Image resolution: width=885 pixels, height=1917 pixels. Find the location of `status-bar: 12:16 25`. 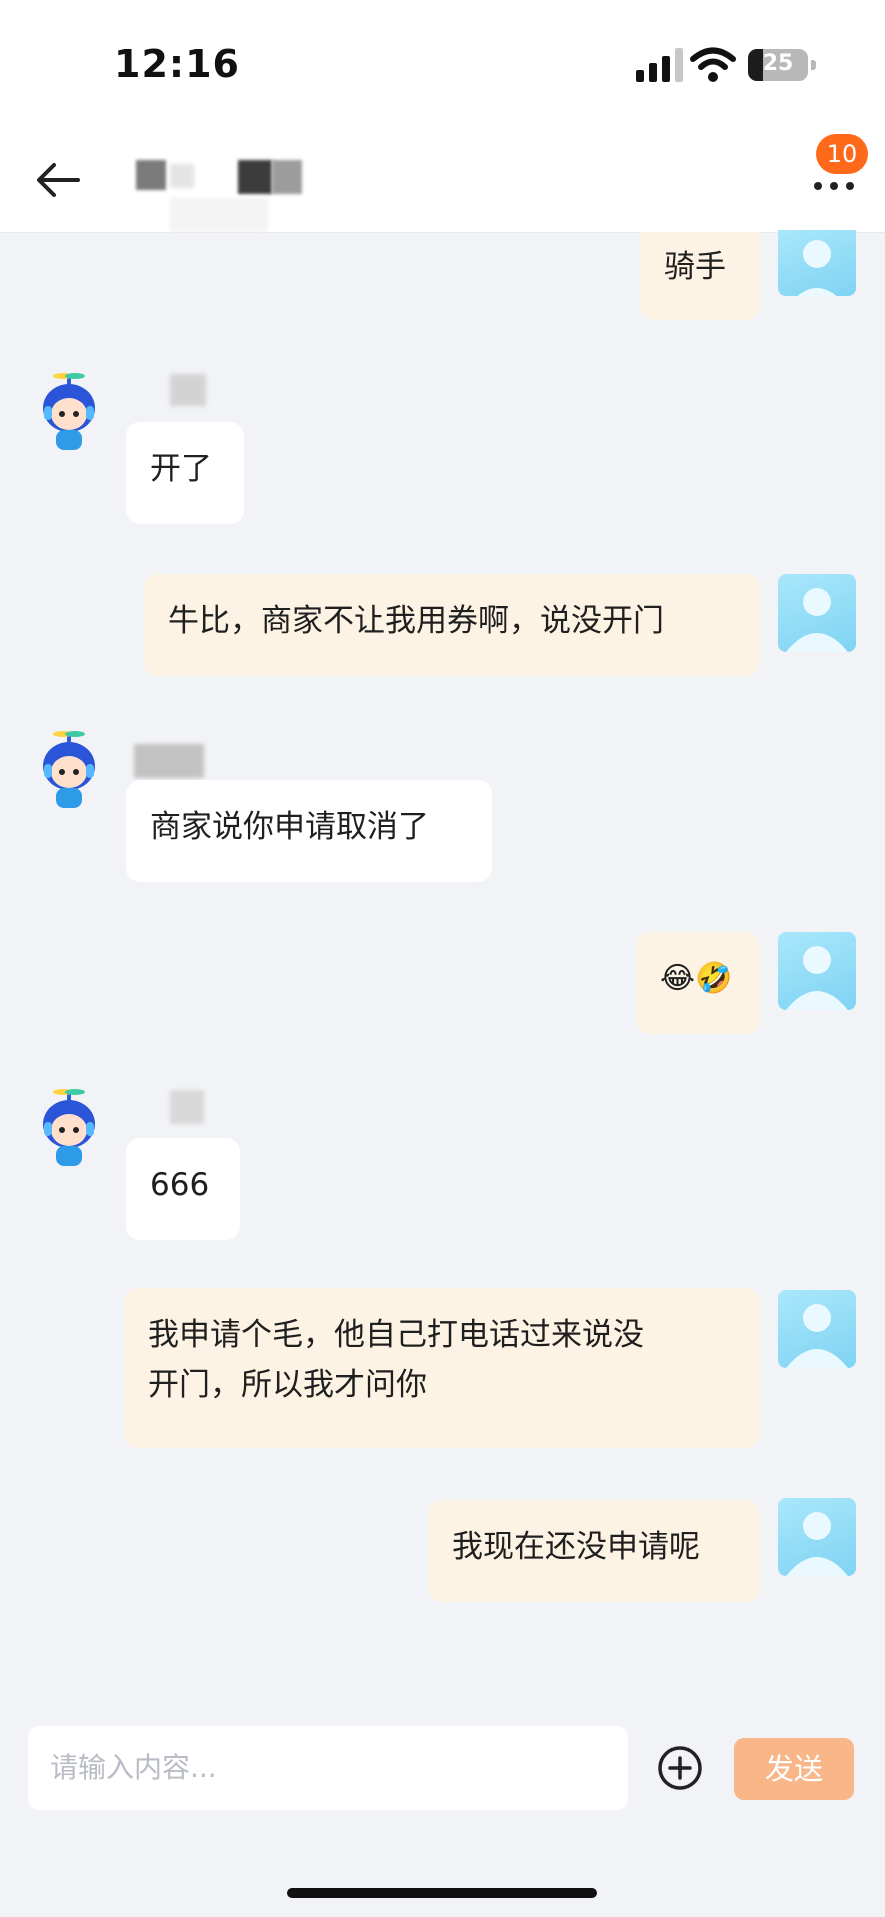

status-bar: 12:16 25 is located at coordinates (442, 60).